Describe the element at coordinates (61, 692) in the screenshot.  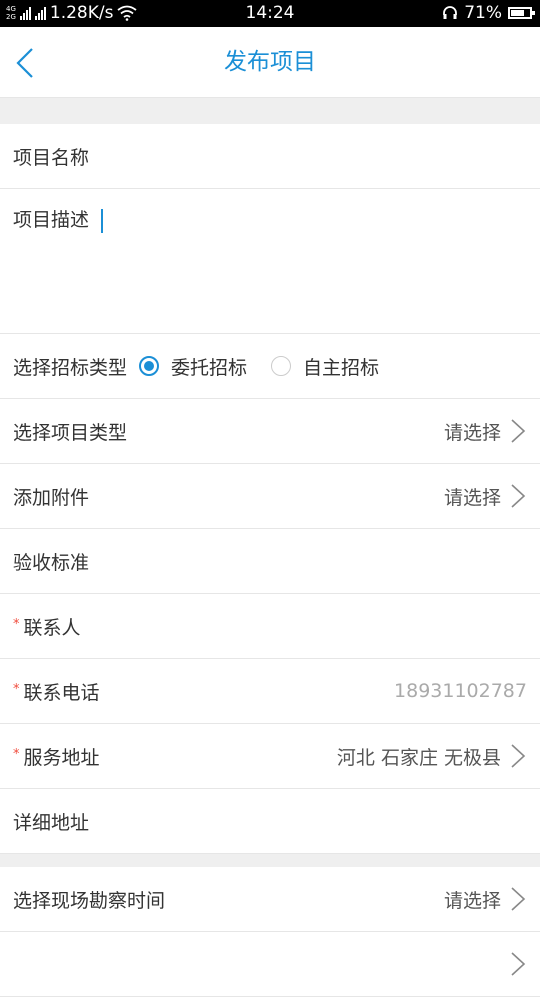
I see `phone-label: 联系电话` at that location.